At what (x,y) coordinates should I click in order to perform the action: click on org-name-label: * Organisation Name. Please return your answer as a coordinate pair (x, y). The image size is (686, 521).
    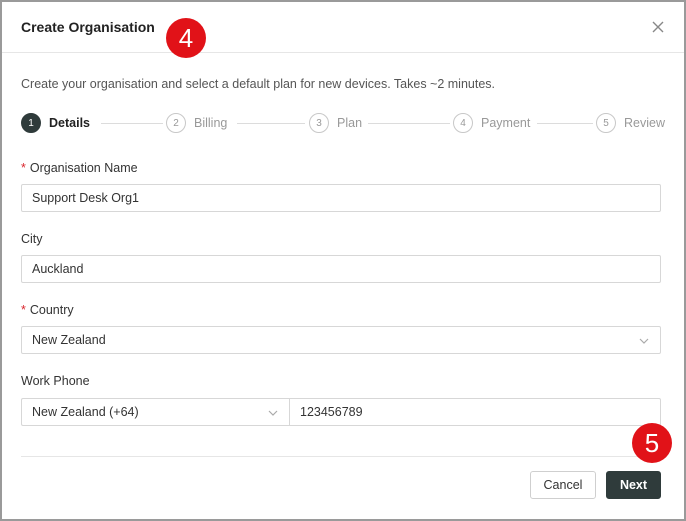
    Looking at the image, I should click on (79, 168).